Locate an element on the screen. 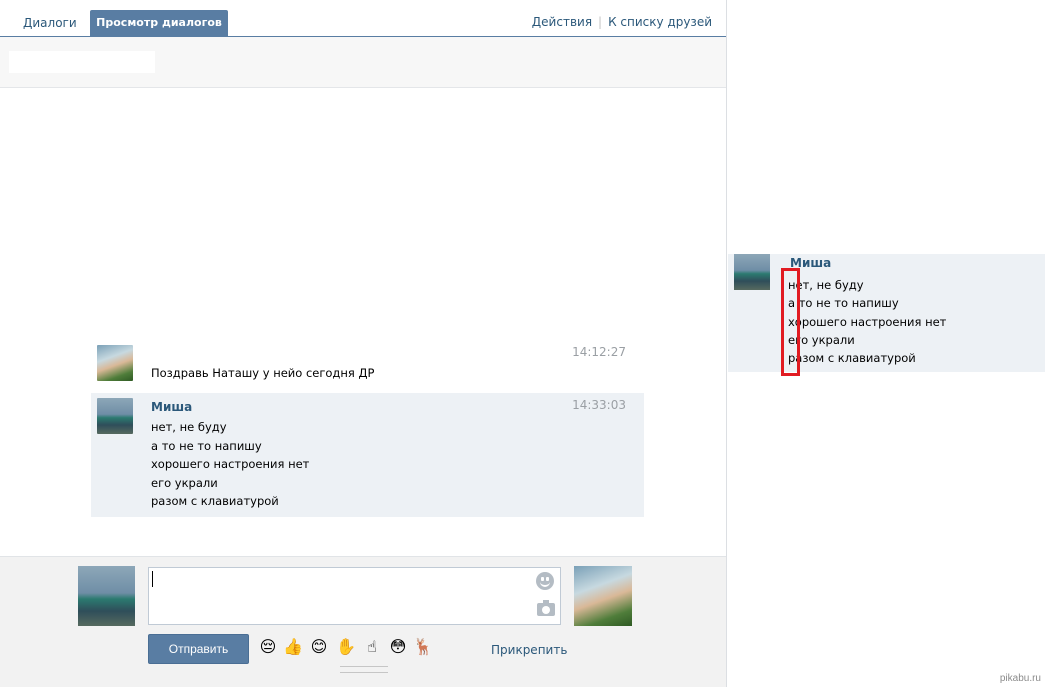 The height and width of the screenshot is (687, 1045). friends-list-link: К списку друзей is located at coordinates (660, 22).